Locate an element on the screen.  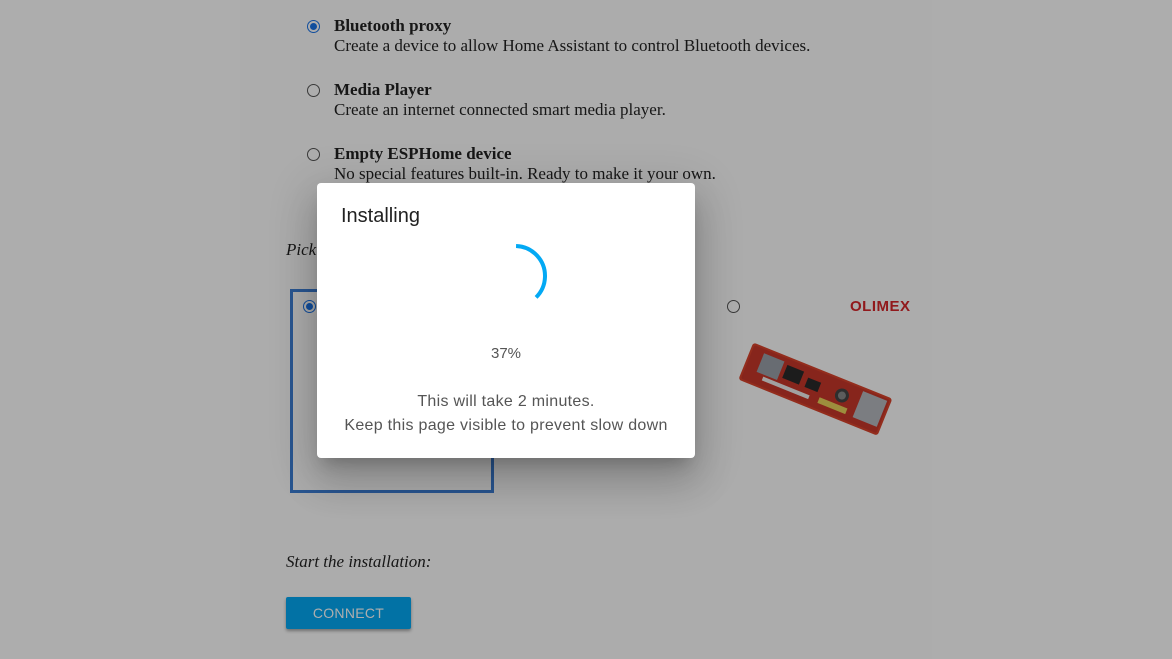
progress-percent: 37% is located at coordinates (506, 353).